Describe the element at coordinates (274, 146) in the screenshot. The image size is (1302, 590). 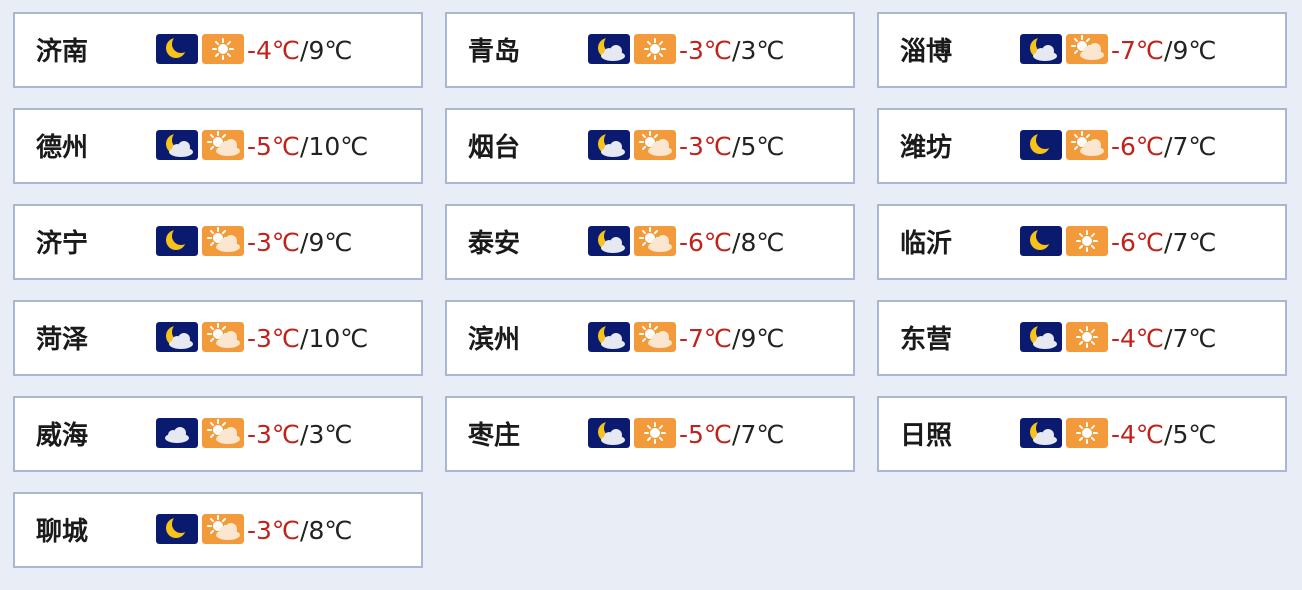
I see `low-temp: -5℃` at that location.